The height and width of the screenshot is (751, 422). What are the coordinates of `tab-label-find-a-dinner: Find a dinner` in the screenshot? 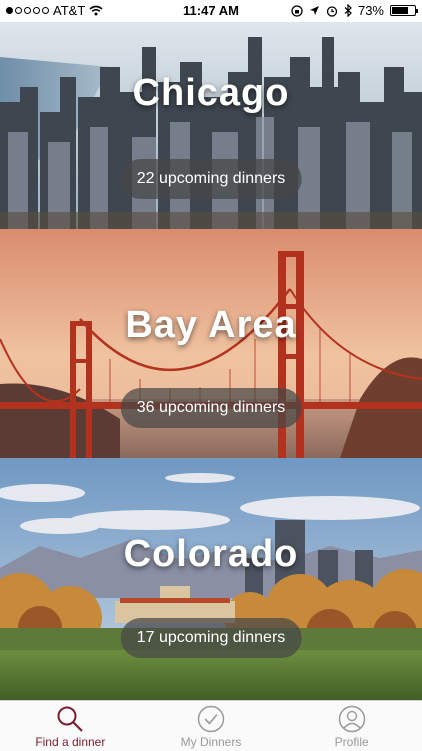 It's located at (70, 742).